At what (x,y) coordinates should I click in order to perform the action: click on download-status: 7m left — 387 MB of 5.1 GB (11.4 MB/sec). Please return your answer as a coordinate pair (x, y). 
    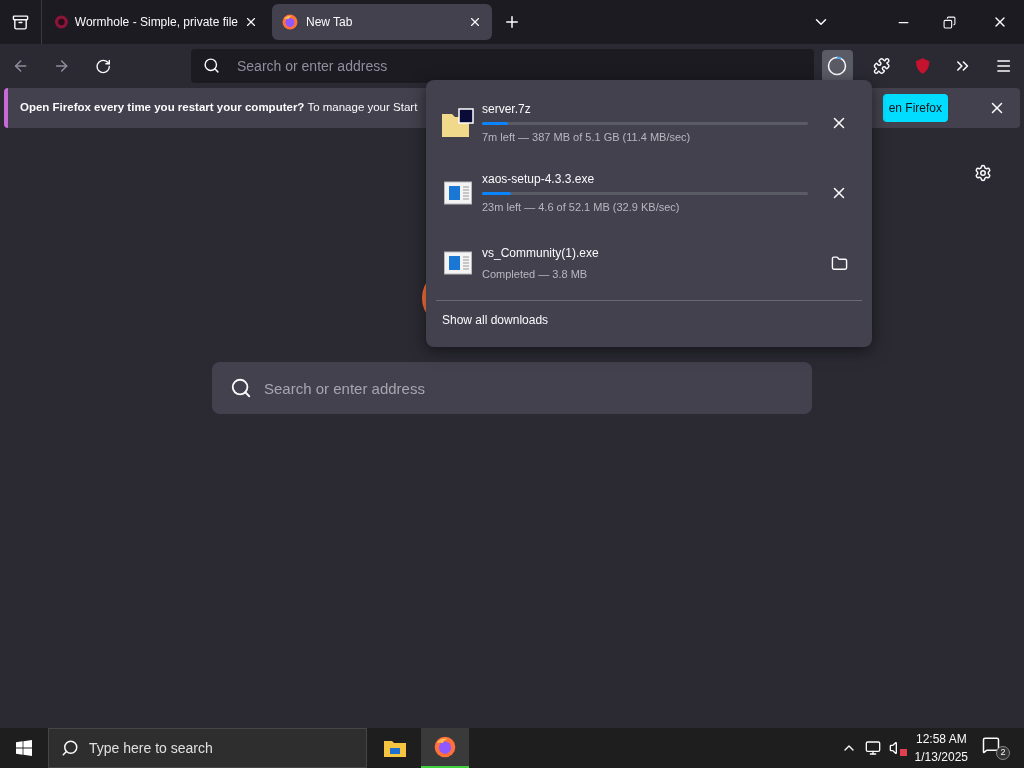
    Looking at the image, I should click on (587, 138).